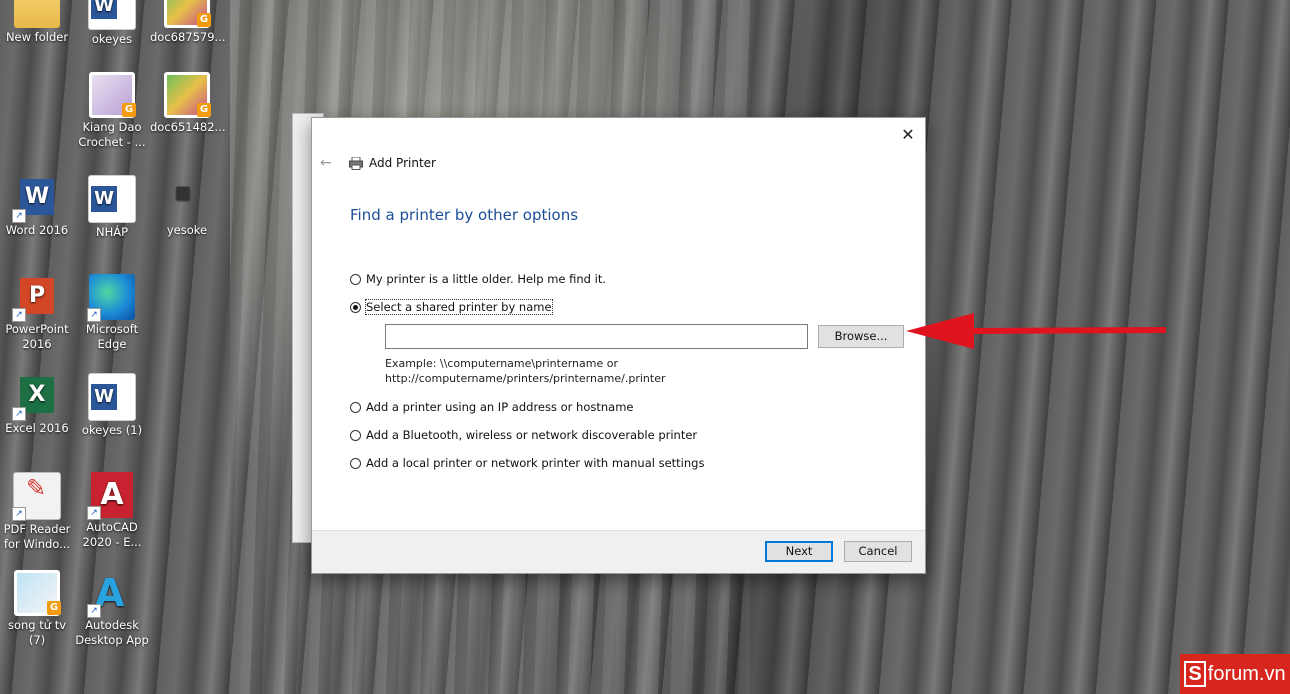  What do you see at coordinates (464, 215) in the screenshot?
I see `page-heading: Find a printer by other options` at bounding box center [464, 215].